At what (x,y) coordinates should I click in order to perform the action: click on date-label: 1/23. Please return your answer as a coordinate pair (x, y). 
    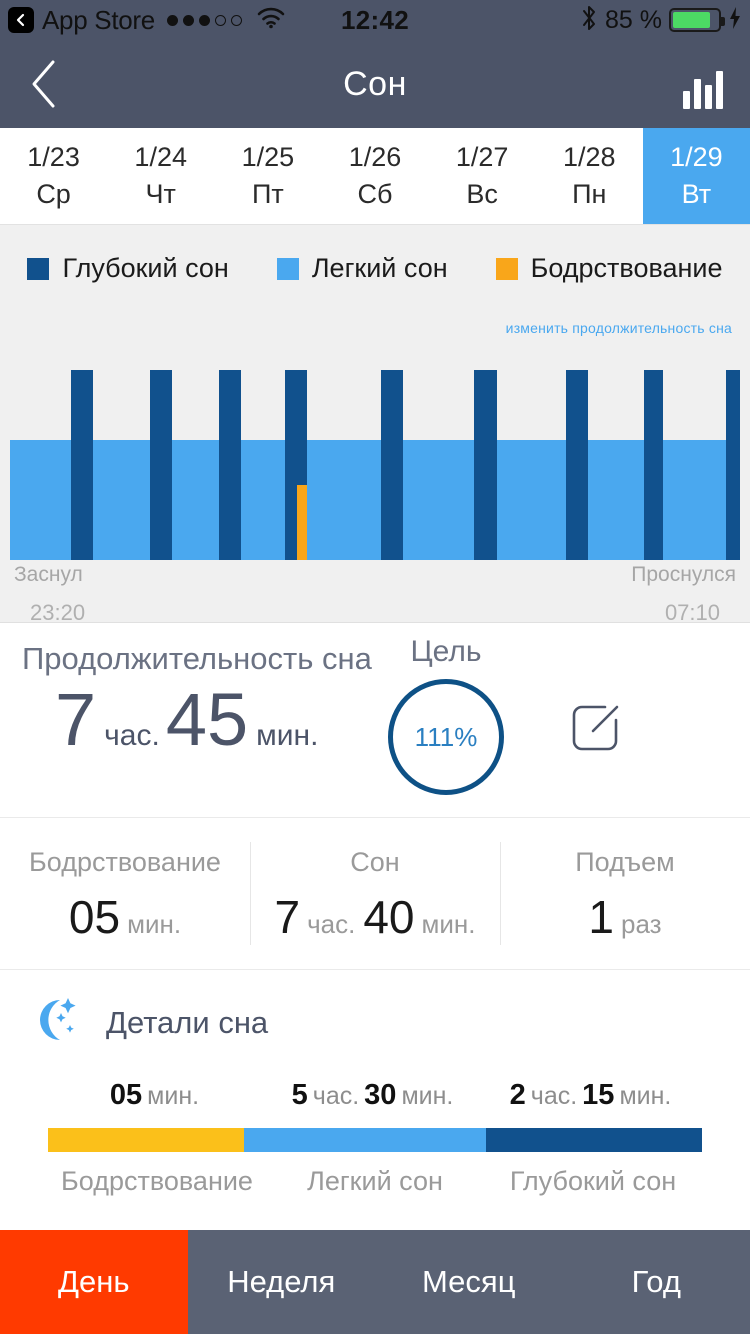
    Looking at the image, I should click on (53, 157).